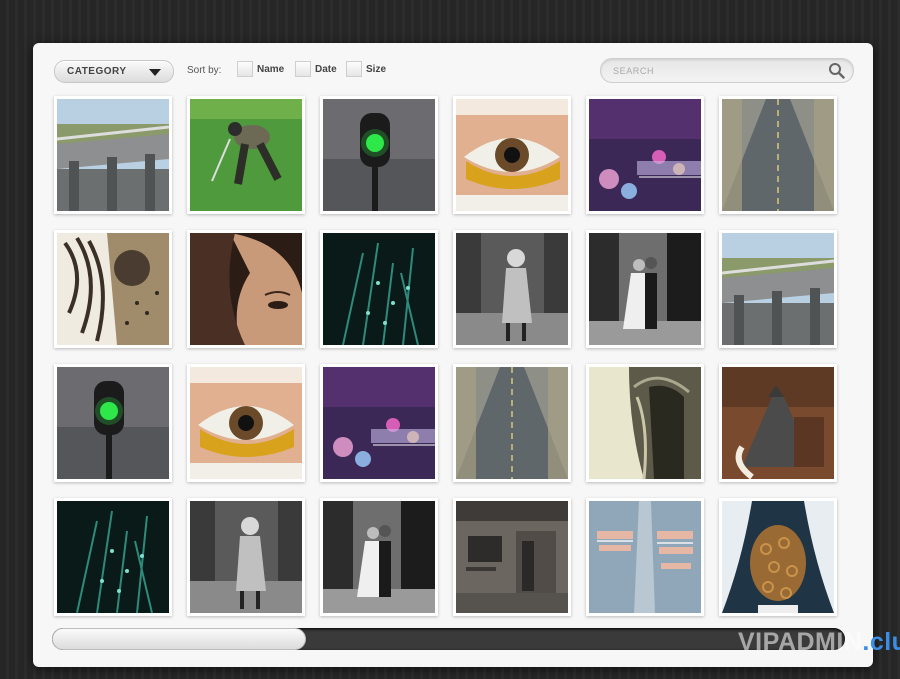 The image size is (900, 679). I want to click on thumbnail-old-building, so click(512, 557).